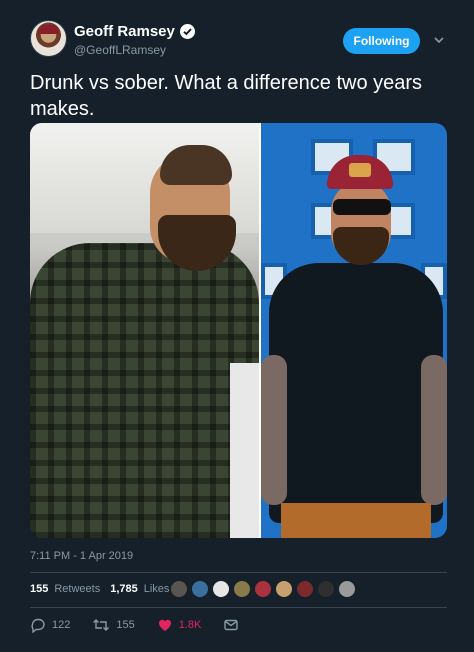  What do you see at coordinates (439, 40) in the screenshot?
I see `chevron-down-icon` at bounding box center [439, 40].